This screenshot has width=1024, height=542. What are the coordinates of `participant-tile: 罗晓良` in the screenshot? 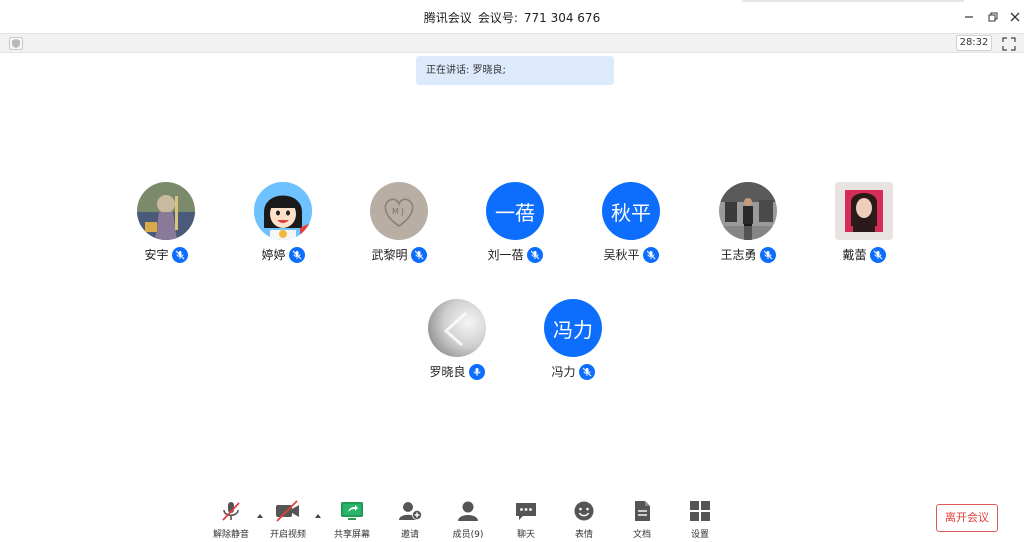 It's located at (457, 344).